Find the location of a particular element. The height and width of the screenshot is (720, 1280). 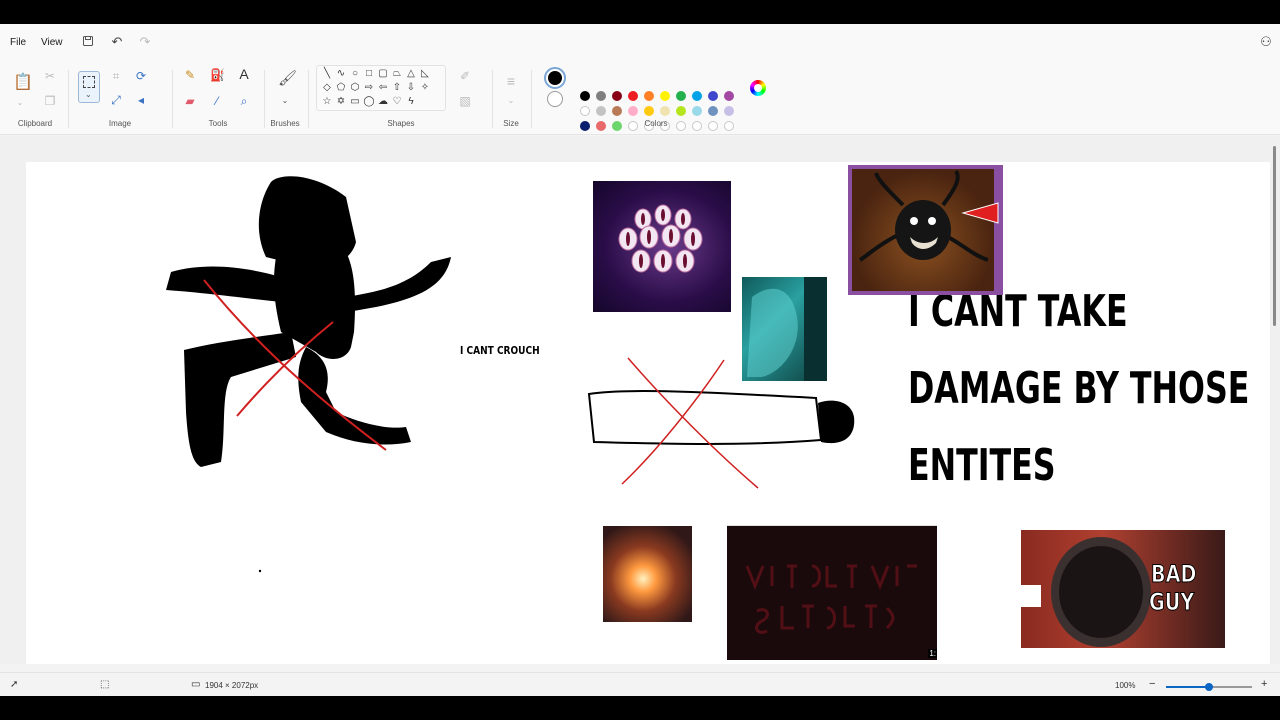

rect-callout-shape-icon: ▭ is located at coordinates (355, 102).